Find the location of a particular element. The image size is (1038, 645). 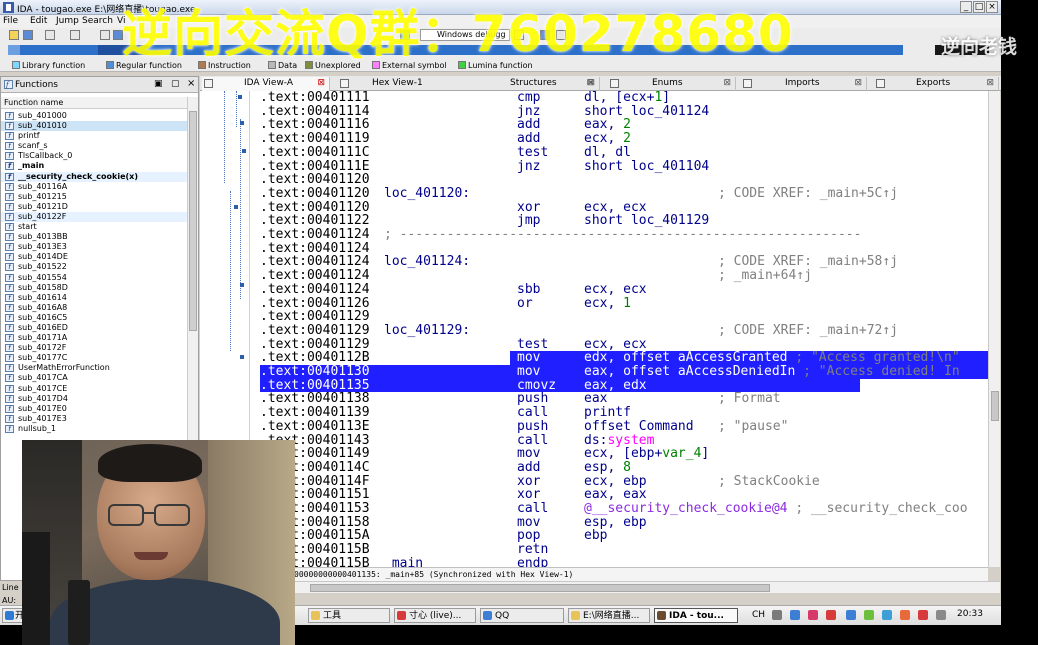

function-list-item: f sub_4014DE is located at coordinates (94, 257).